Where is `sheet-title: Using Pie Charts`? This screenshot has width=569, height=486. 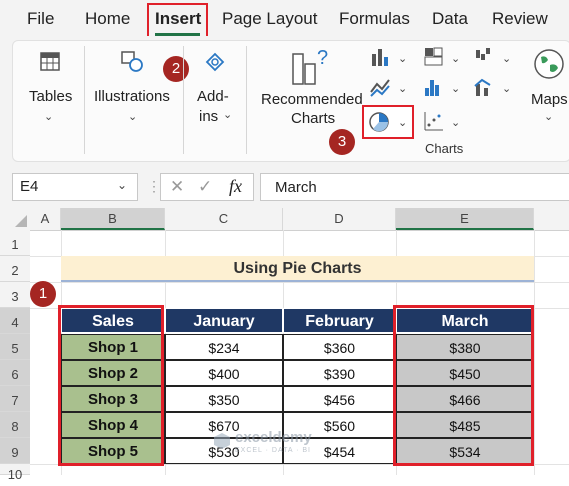
sheet-title: Using Pie Charts is located at coordinates (297, 269).